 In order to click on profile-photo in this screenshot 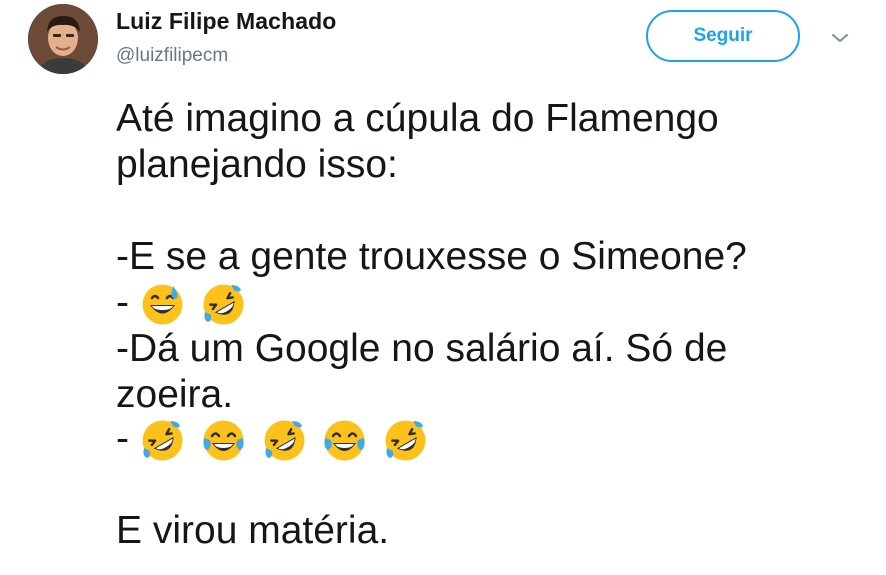, I will do `click(63, 39)`.